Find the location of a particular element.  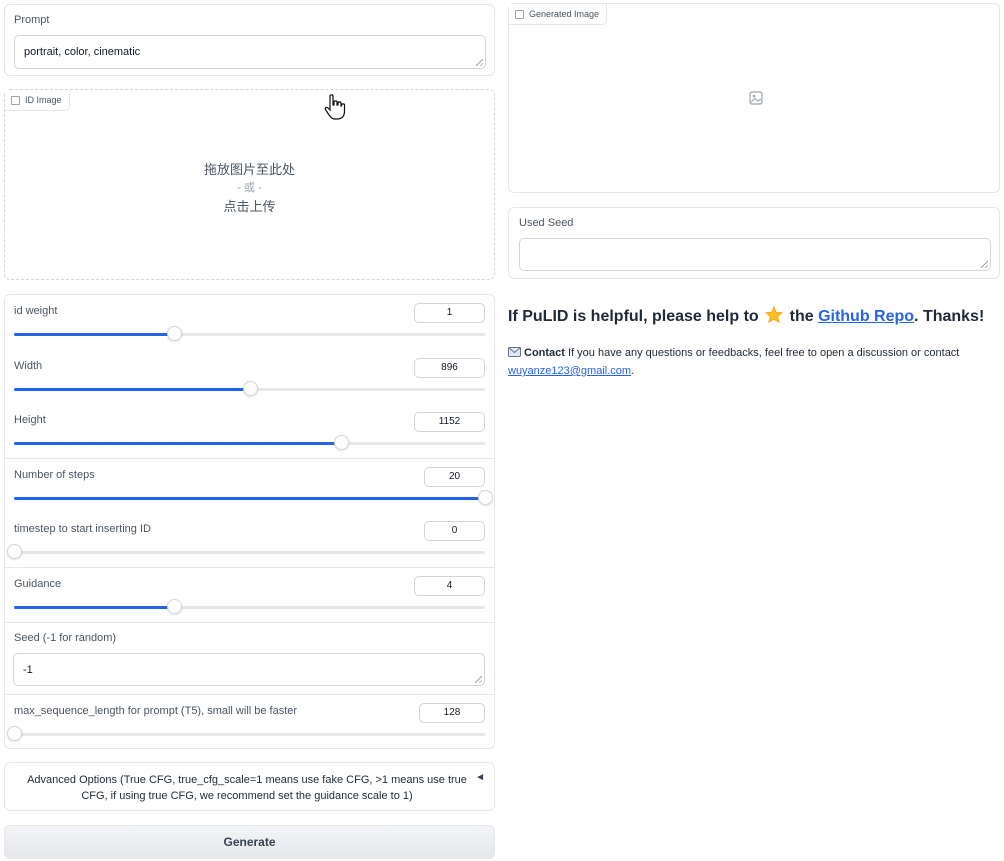

seed-input: -1 is located at coordinates (249, 669).